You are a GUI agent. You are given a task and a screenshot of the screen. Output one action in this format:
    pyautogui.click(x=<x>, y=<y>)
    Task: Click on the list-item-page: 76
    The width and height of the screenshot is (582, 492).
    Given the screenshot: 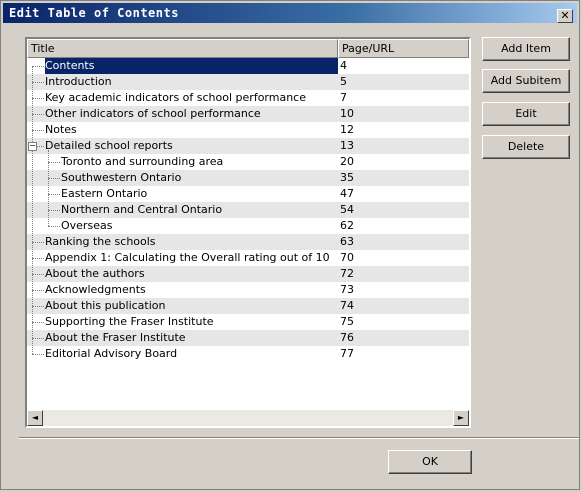 What is the action you would take?
    pyautogui.click(x=347, y=337)
    